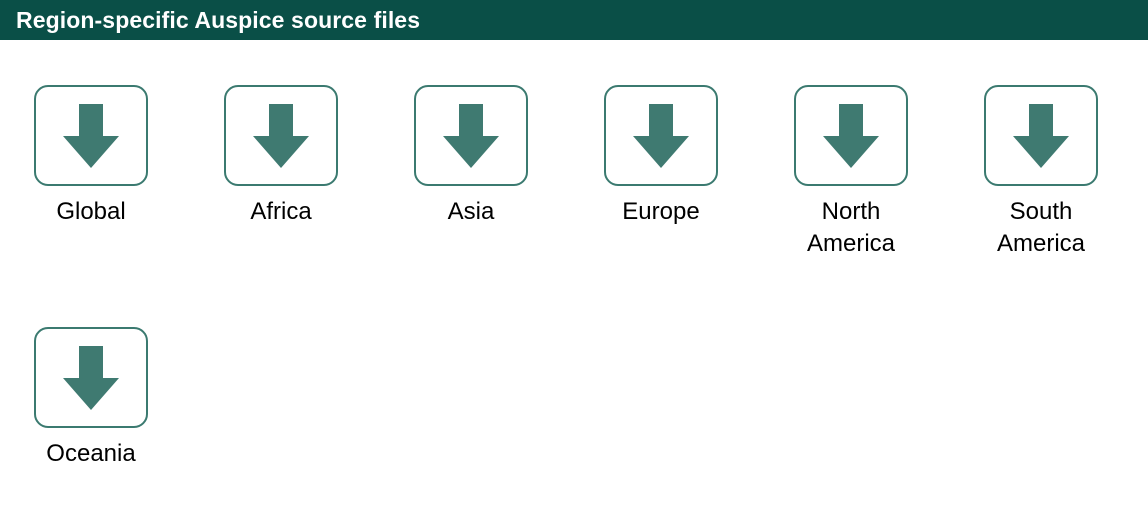  I want to click on section-header: Region-specific Auspice source files, so click(574, 20).